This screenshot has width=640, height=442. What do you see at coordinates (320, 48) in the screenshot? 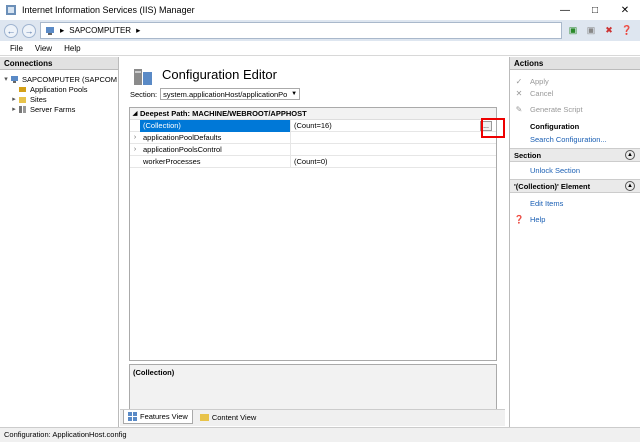
I see `menu-bar: File View Help` at bounding box center [320, 48].